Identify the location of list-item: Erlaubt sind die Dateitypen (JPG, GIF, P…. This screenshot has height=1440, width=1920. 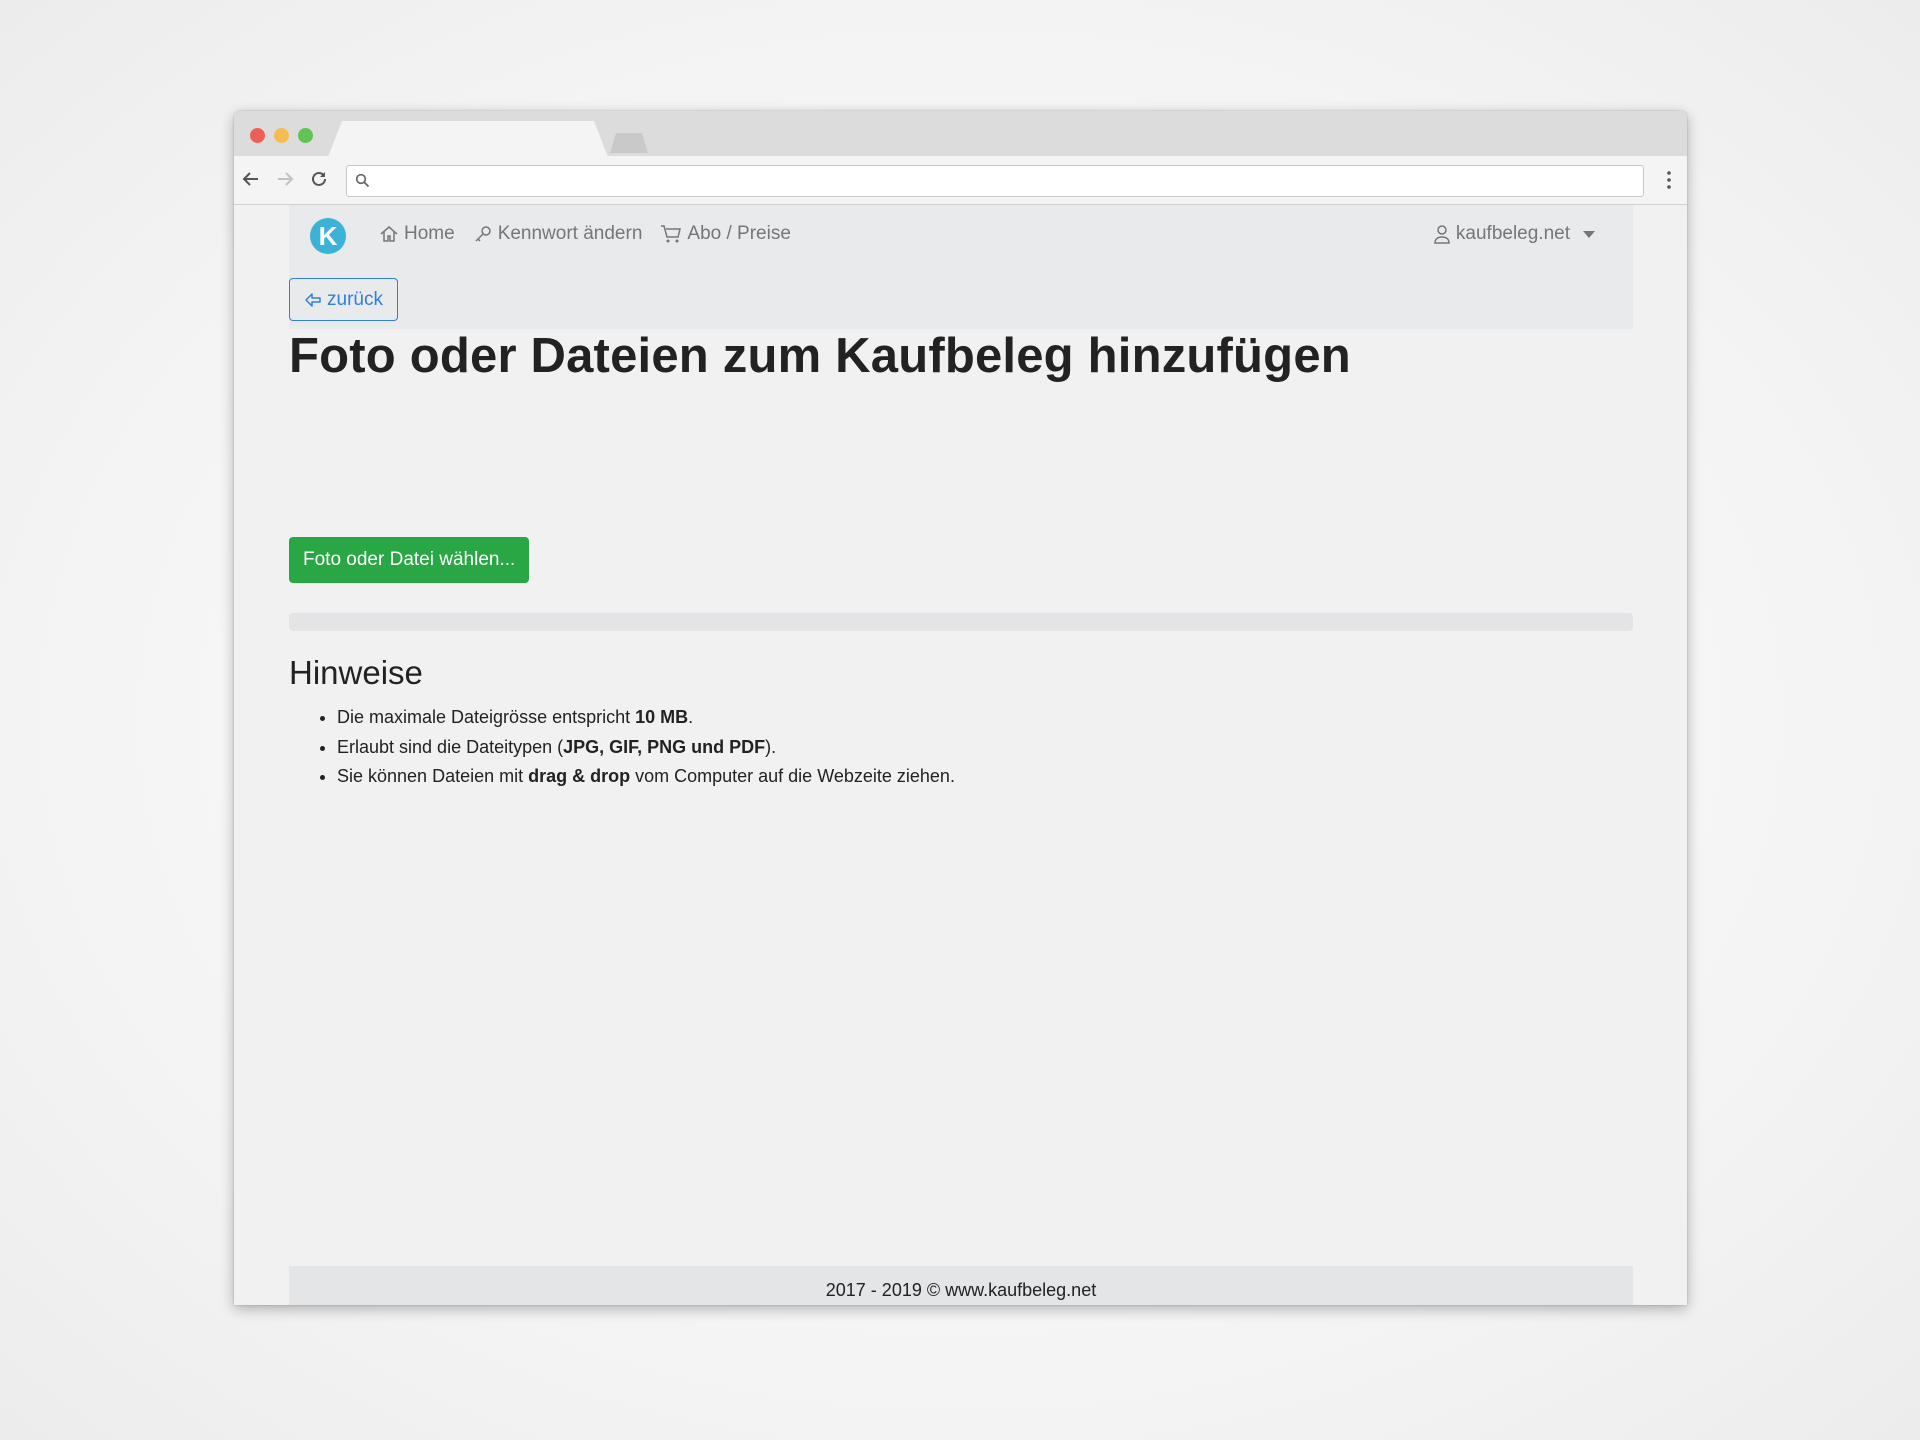
(646, 748).